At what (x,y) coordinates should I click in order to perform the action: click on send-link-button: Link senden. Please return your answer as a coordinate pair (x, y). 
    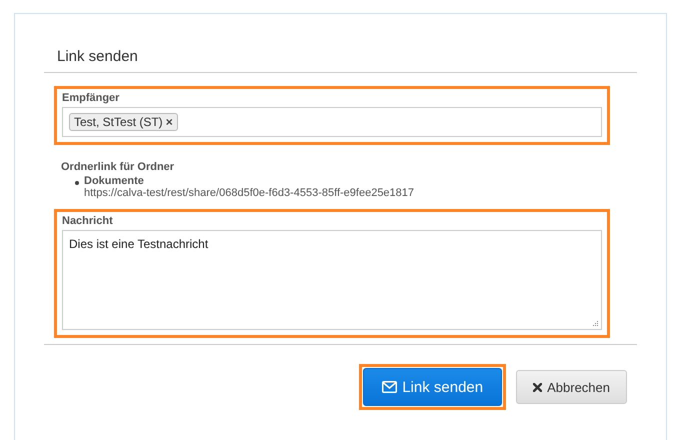
    Looking at the image, I should click on (432, 387).